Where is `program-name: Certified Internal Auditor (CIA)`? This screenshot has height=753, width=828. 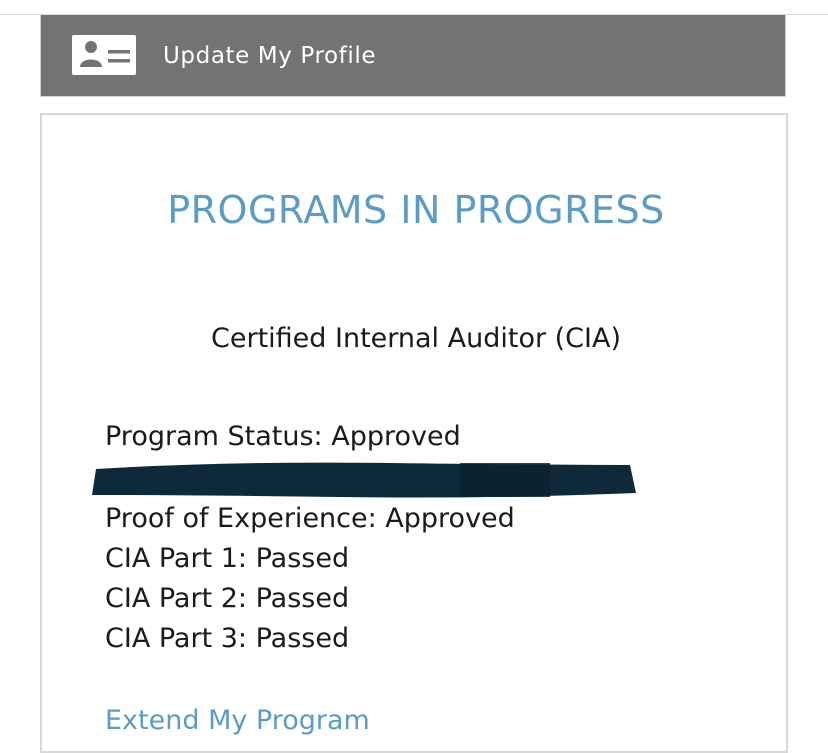
program-name: Certified Internal Auditor (CIA) is located at coordinates (416, 338).